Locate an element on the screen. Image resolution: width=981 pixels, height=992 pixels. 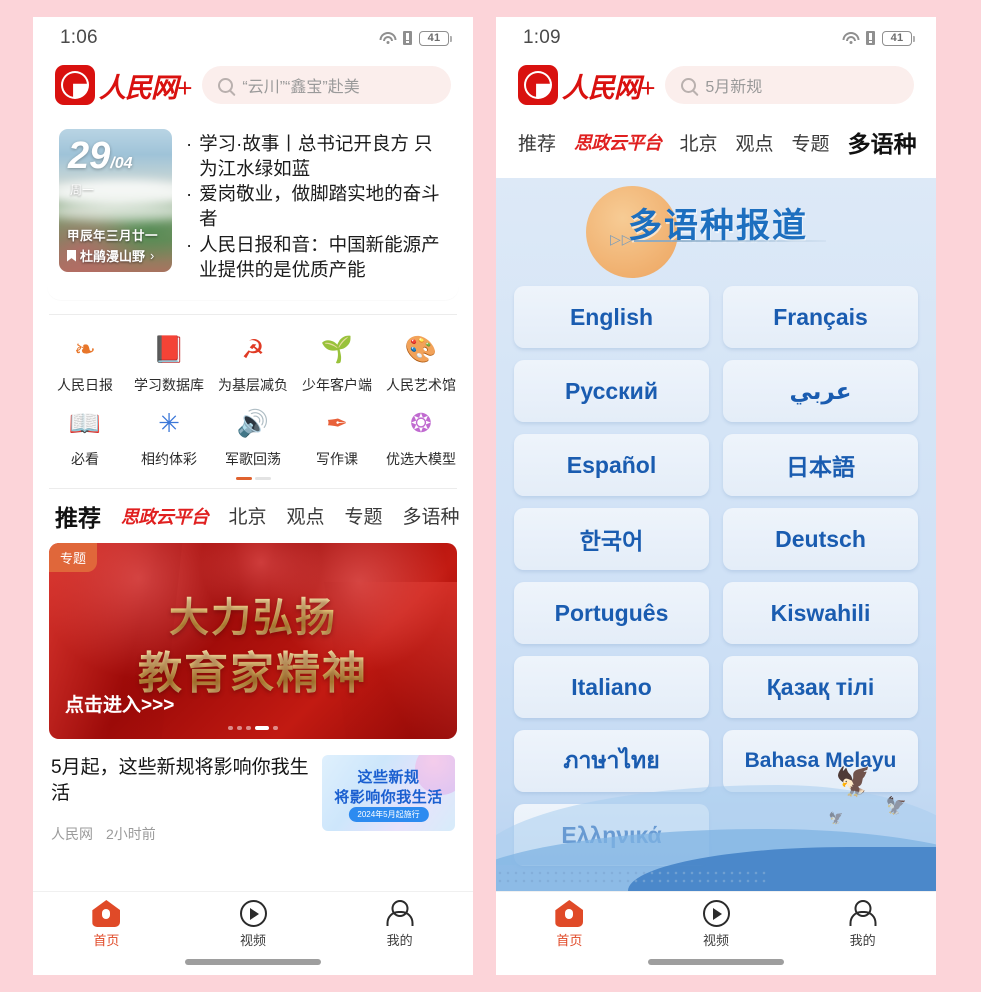
language-portugues: Português is located at coordinates (611, 613).